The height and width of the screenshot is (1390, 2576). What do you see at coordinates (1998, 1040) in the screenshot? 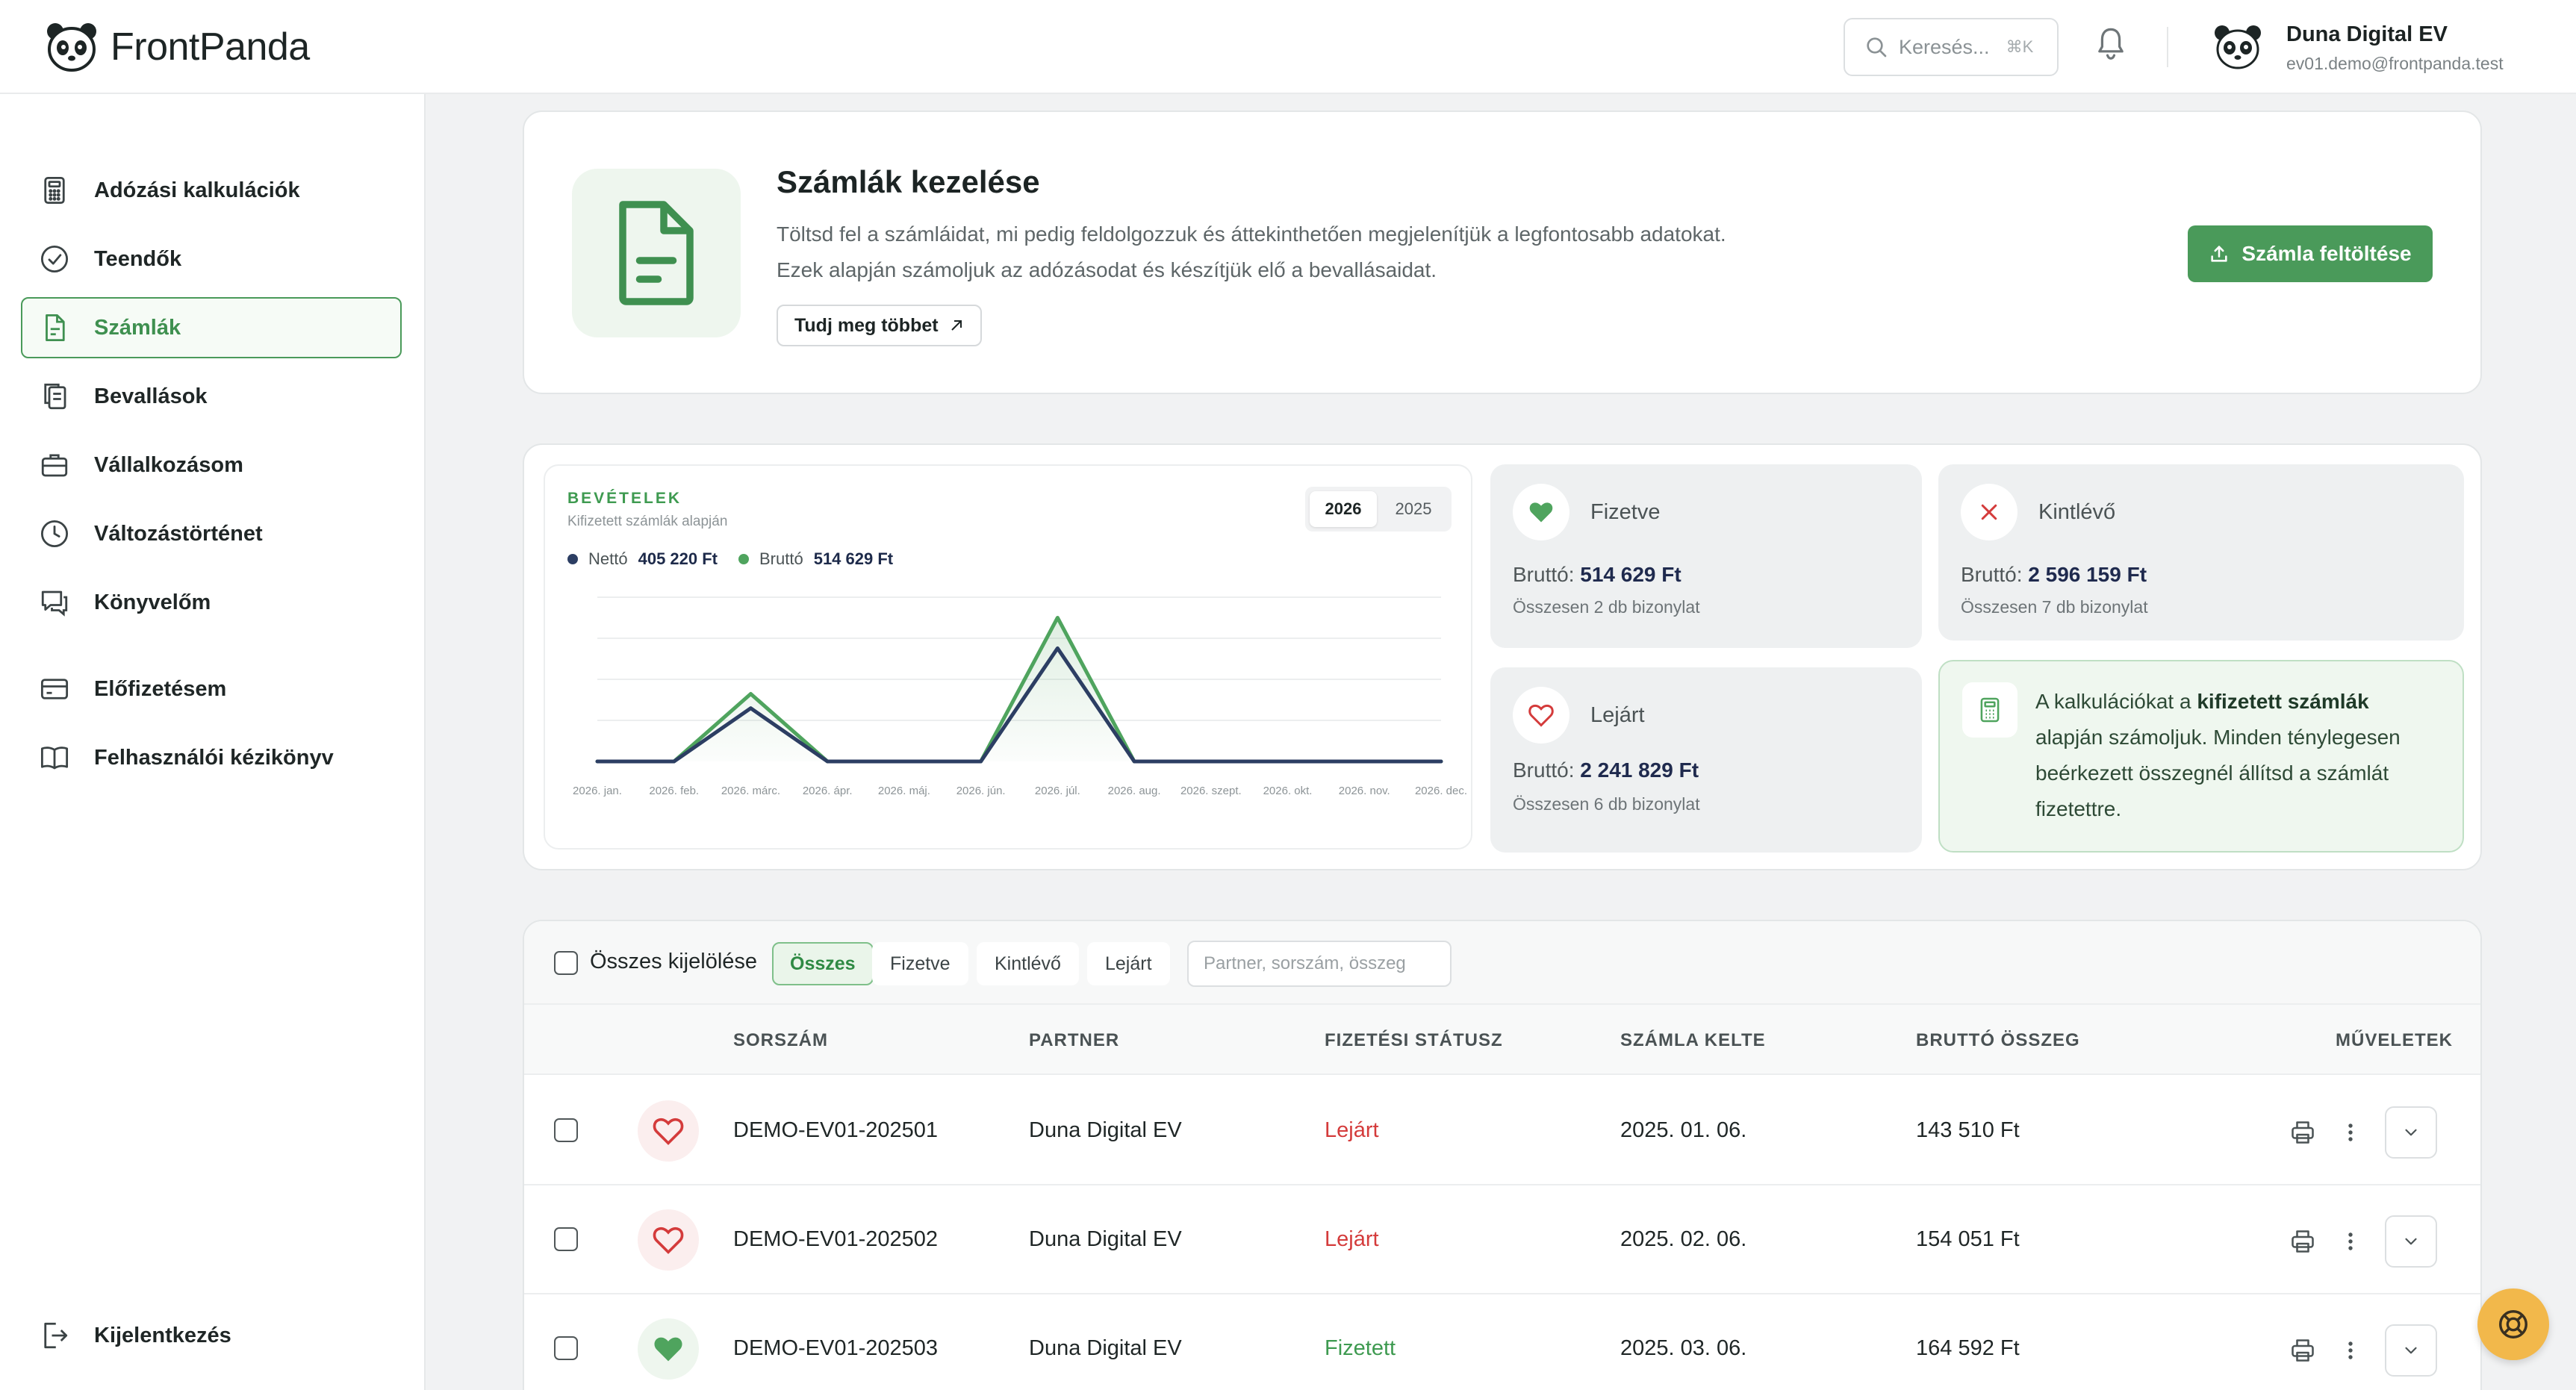
I see `column-gross-amount: BRUTTÓ ÖSSZEG` at bounding box center [1998, 1040].